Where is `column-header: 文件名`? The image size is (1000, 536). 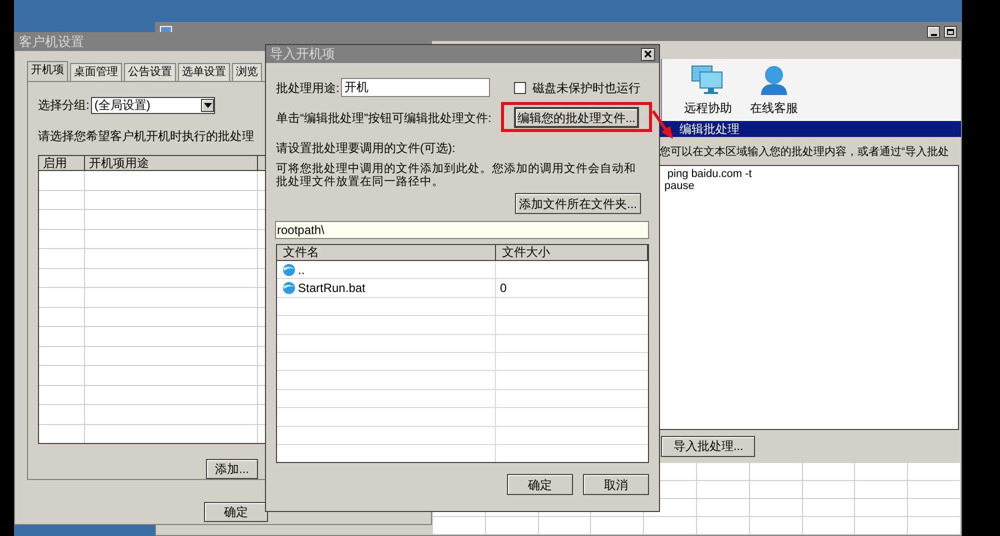
column-header: 文件名 is located at coordinates (386, 252).